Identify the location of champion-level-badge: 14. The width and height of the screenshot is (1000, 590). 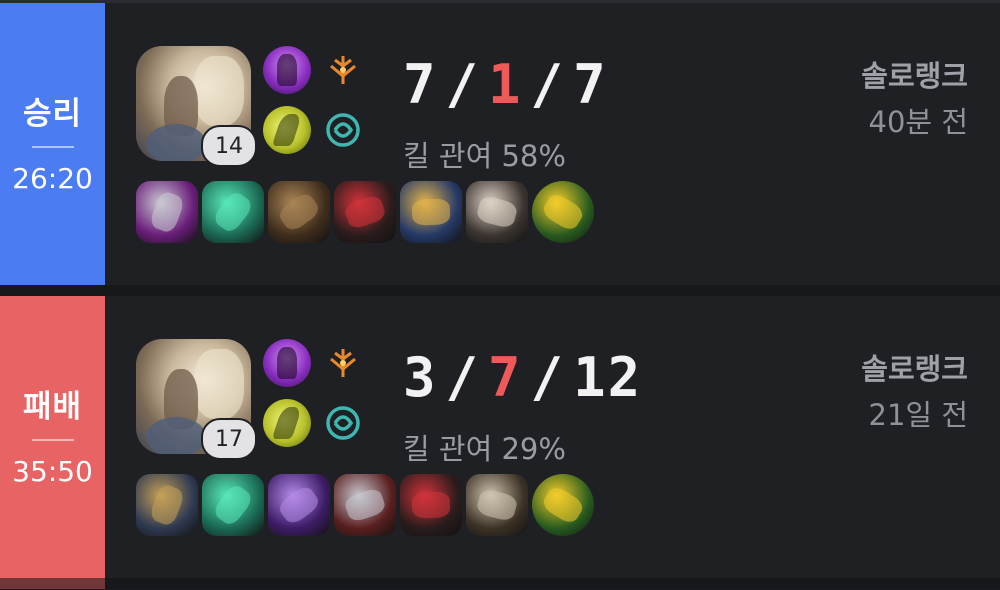
(229, 146).